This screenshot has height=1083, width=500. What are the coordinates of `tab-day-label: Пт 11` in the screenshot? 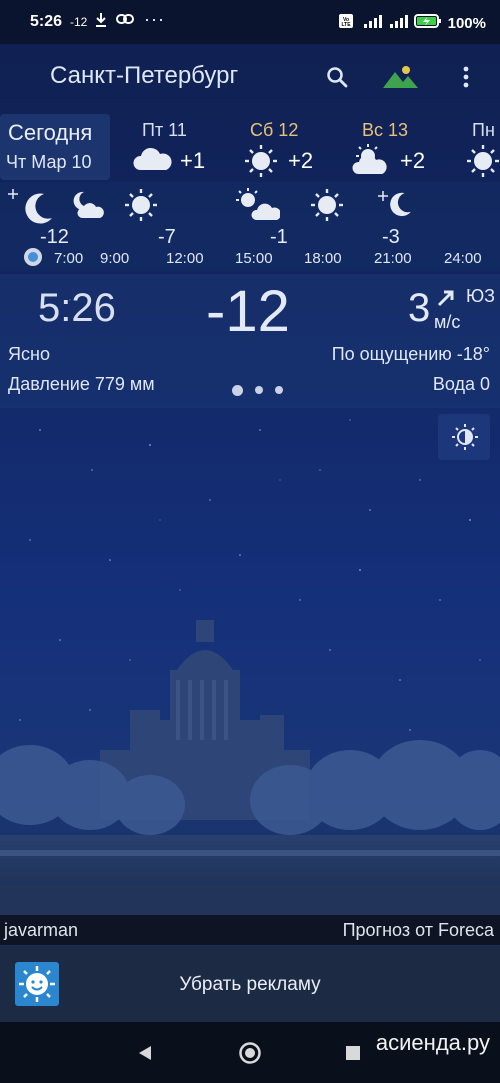 It's located at (164, 130).